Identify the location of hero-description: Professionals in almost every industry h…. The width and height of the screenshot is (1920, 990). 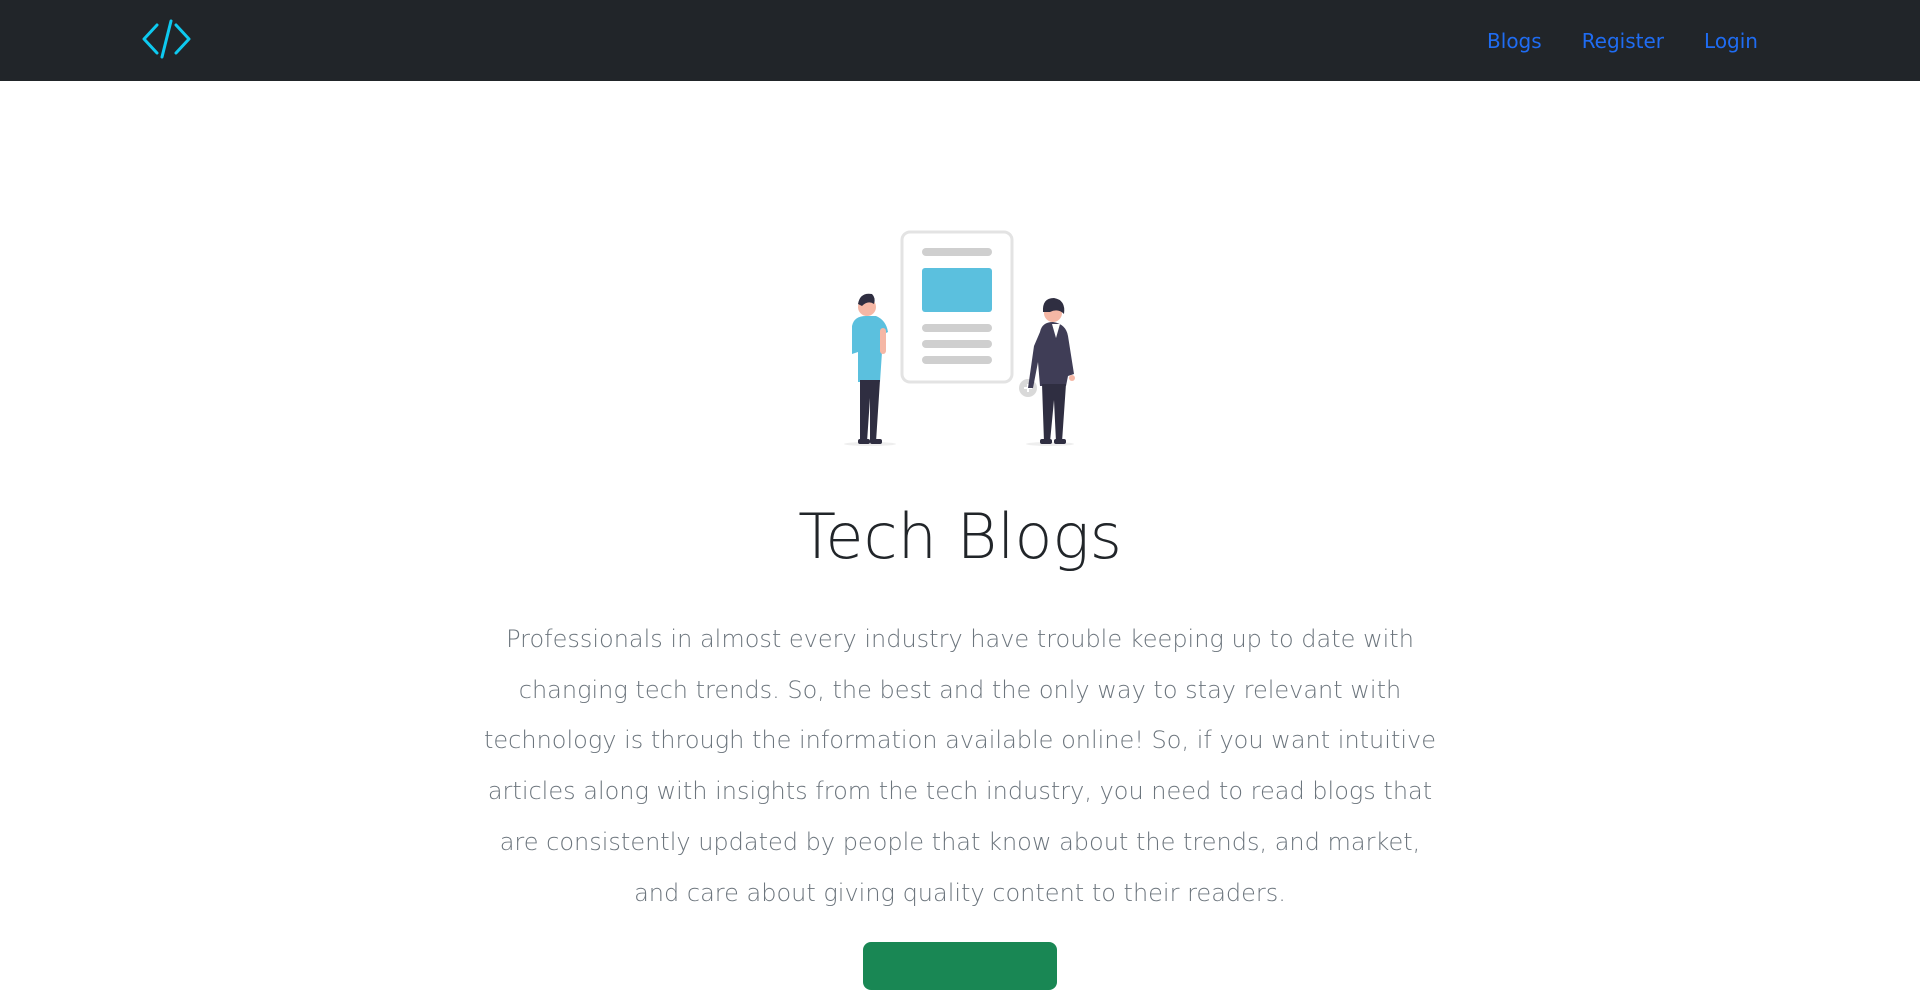
(960, 766).